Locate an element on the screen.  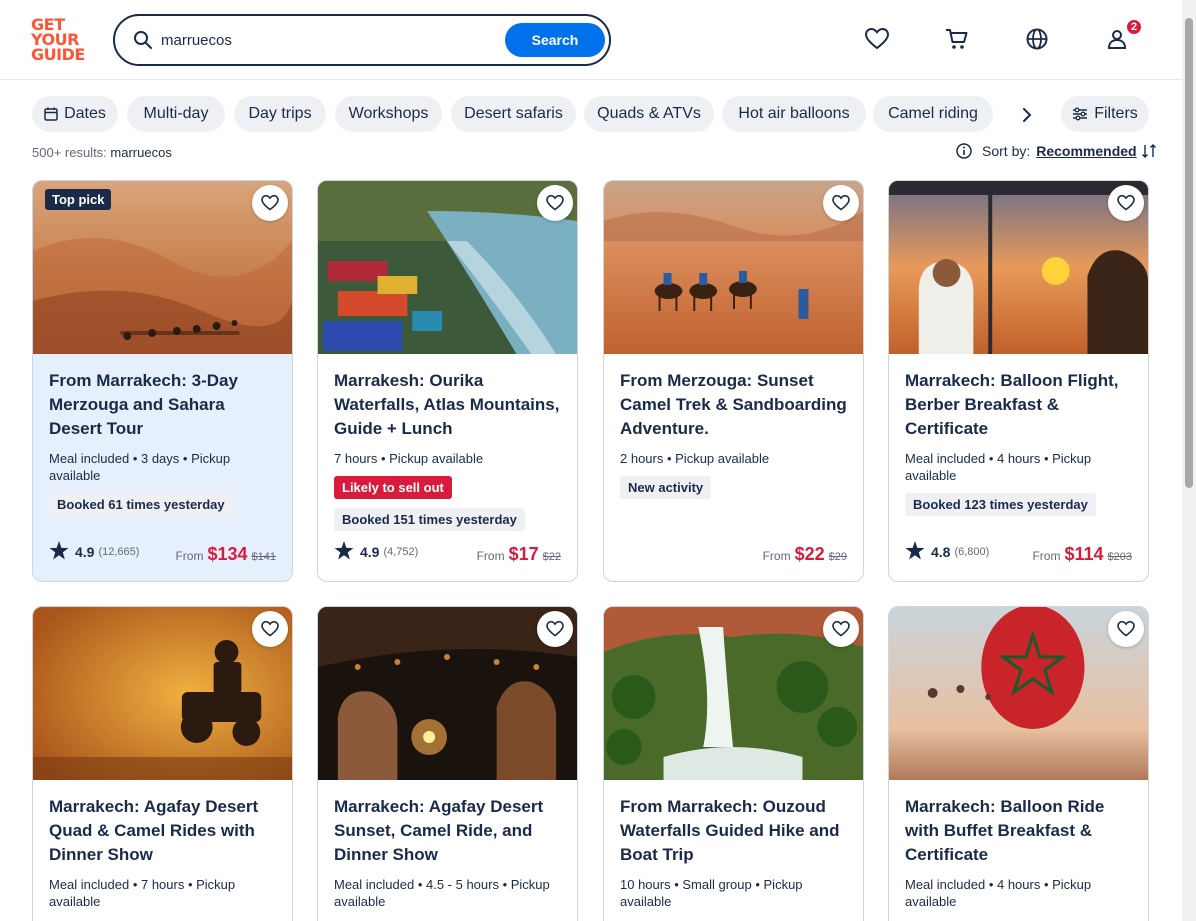
sliders-icon is located at coordinates (1080, 114).